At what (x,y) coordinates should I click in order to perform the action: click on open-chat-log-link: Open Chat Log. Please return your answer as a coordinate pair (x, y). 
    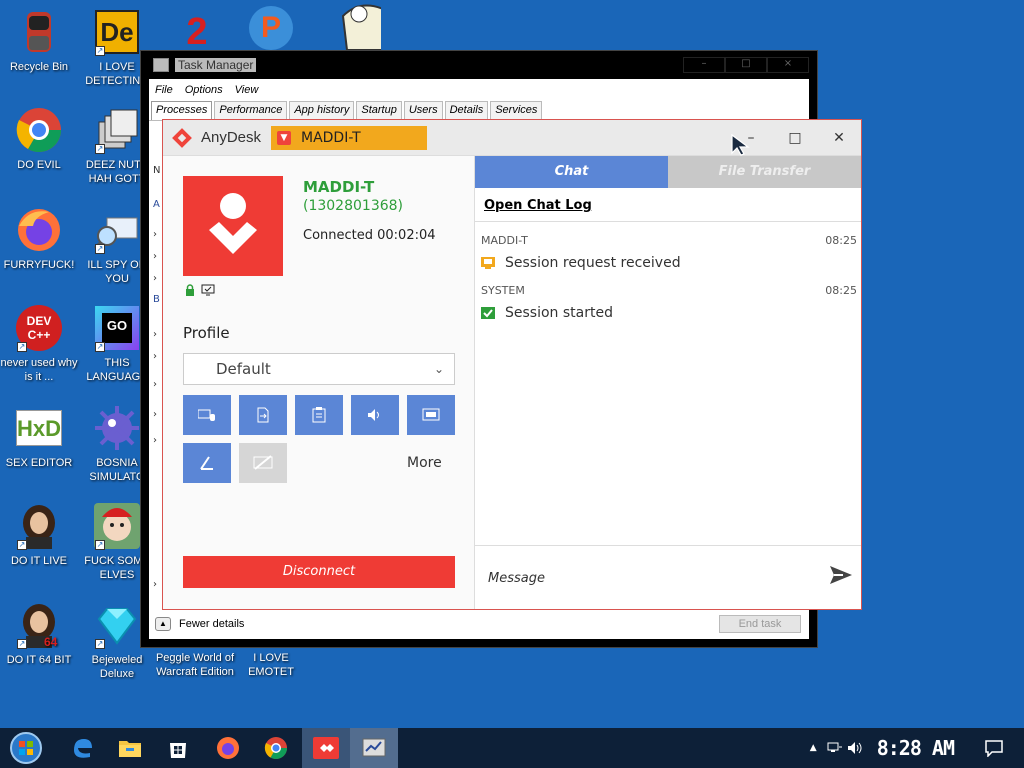
    Looking at the image, I should click on (538, 205).